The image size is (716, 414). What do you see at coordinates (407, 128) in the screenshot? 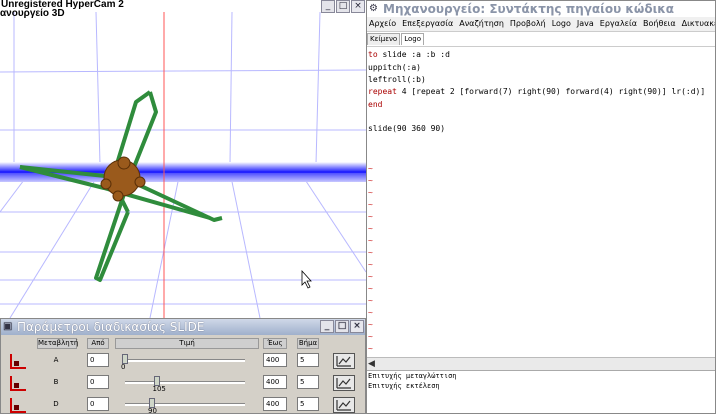
I see `code-line: slide(90 360 90)` at bounding box center [407, 128].